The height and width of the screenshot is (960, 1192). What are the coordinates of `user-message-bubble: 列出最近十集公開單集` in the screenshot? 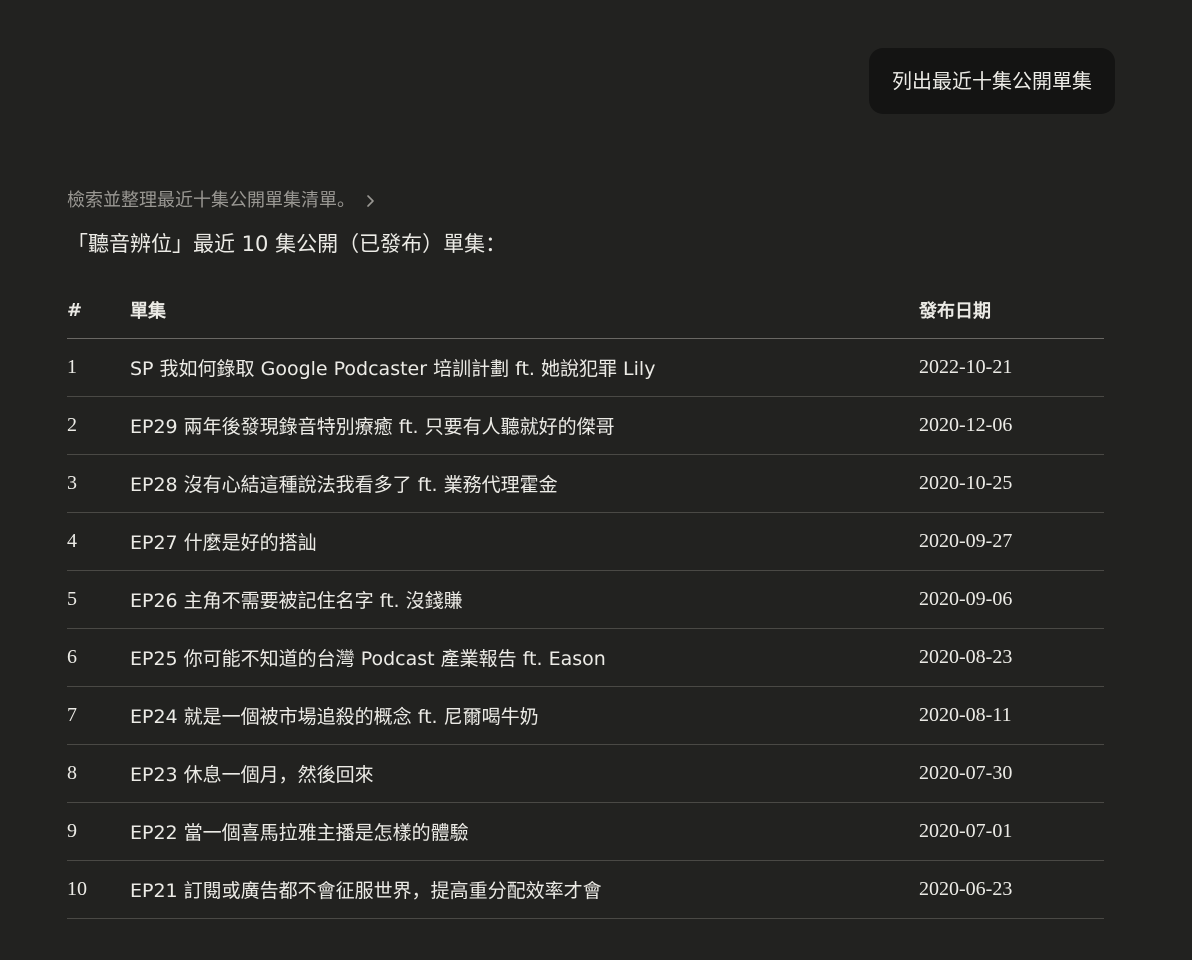 It's located at (992, 81).